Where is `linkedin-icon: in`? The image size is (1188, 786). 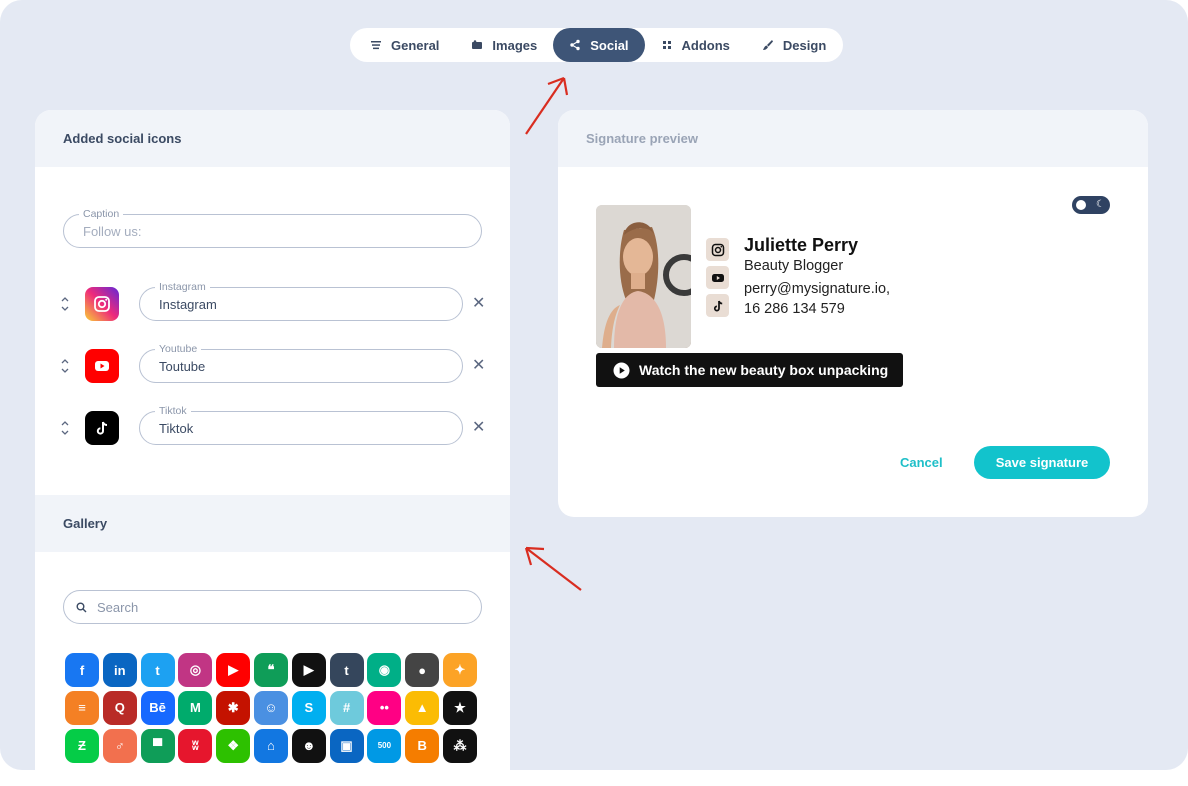
linkedin-icon: in is located at coordinates (119, 670).